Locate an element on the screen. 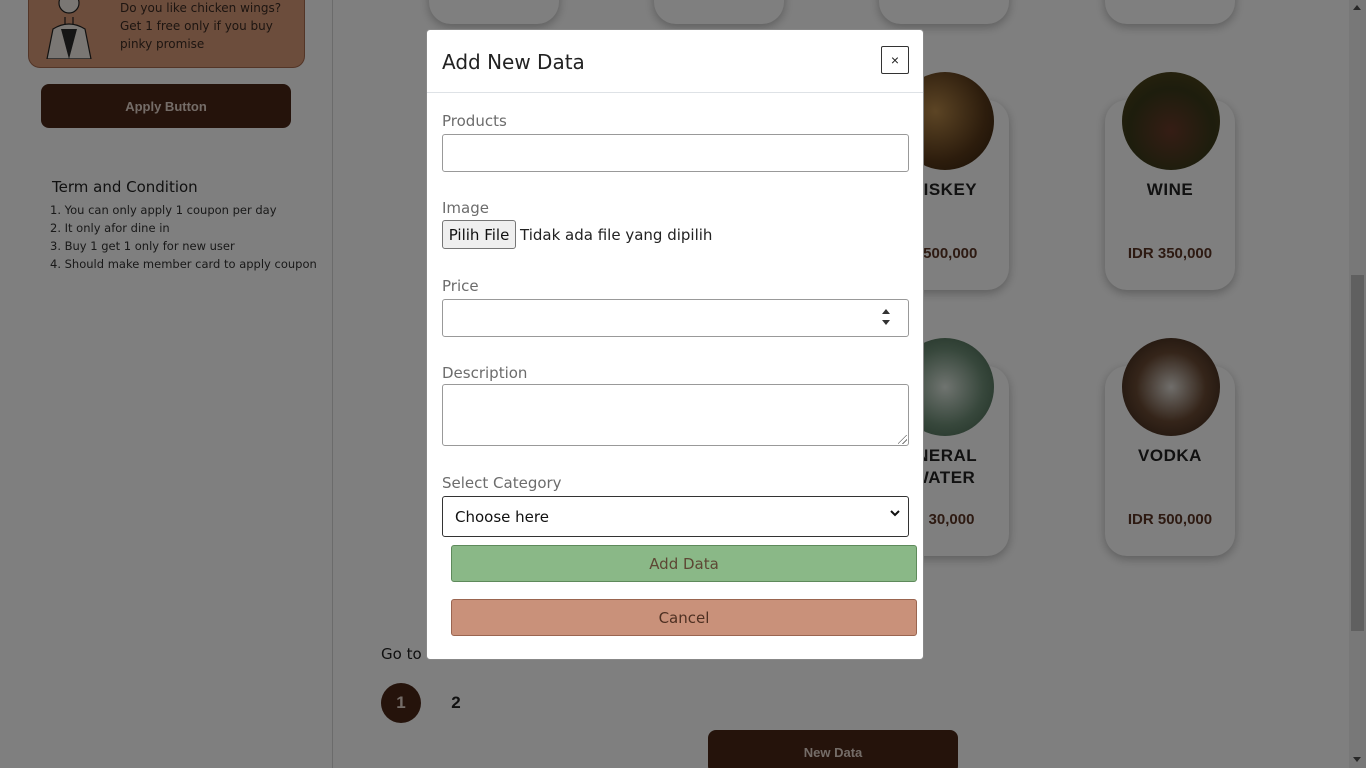 The image size is (1366, 768). file-status-text: Tidak ada file yang dipilih is located at coordinates (616, 235).